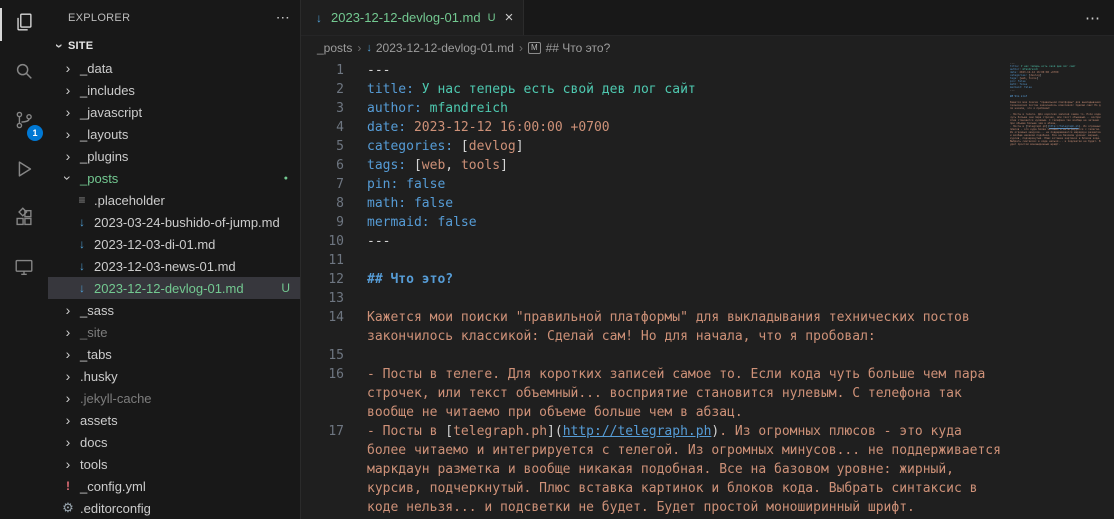  Describe the element at coordinates (652, 70) in the screenshot. I see `code-line-1: 1 ---` at that location.